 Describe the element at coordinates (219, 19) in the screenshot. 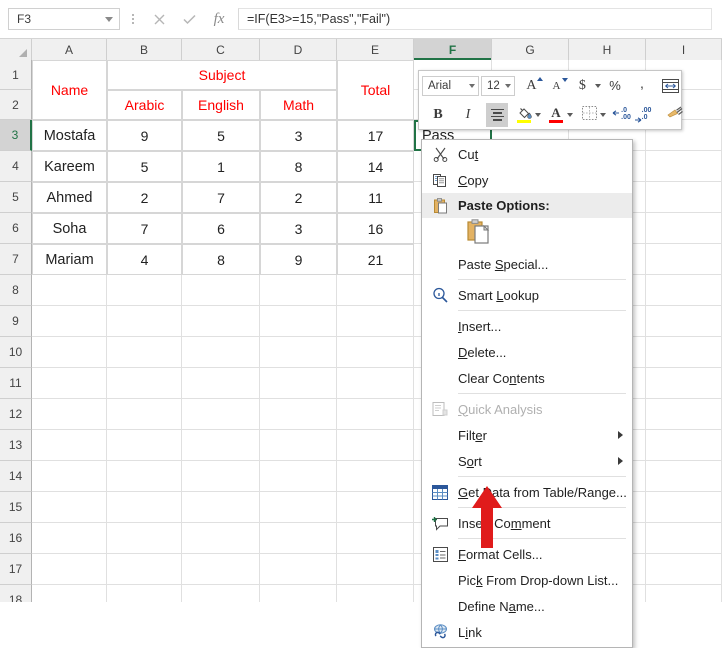

I see `fx-icon: fx` at that location.